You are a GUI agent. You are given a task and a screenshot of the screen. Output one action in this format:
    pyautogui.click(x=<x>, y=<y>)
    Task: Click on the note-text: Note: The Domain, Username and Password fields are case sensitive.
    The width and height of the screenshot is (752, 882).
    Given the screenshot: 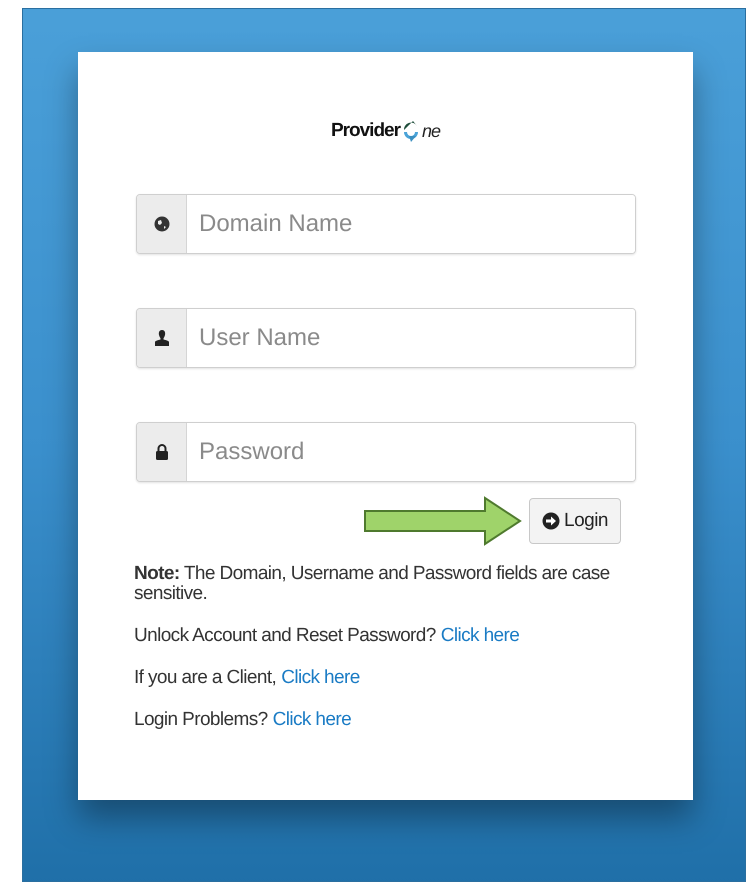 What is the action you would take?
    pyautogui.click(x=372, y=584)
    